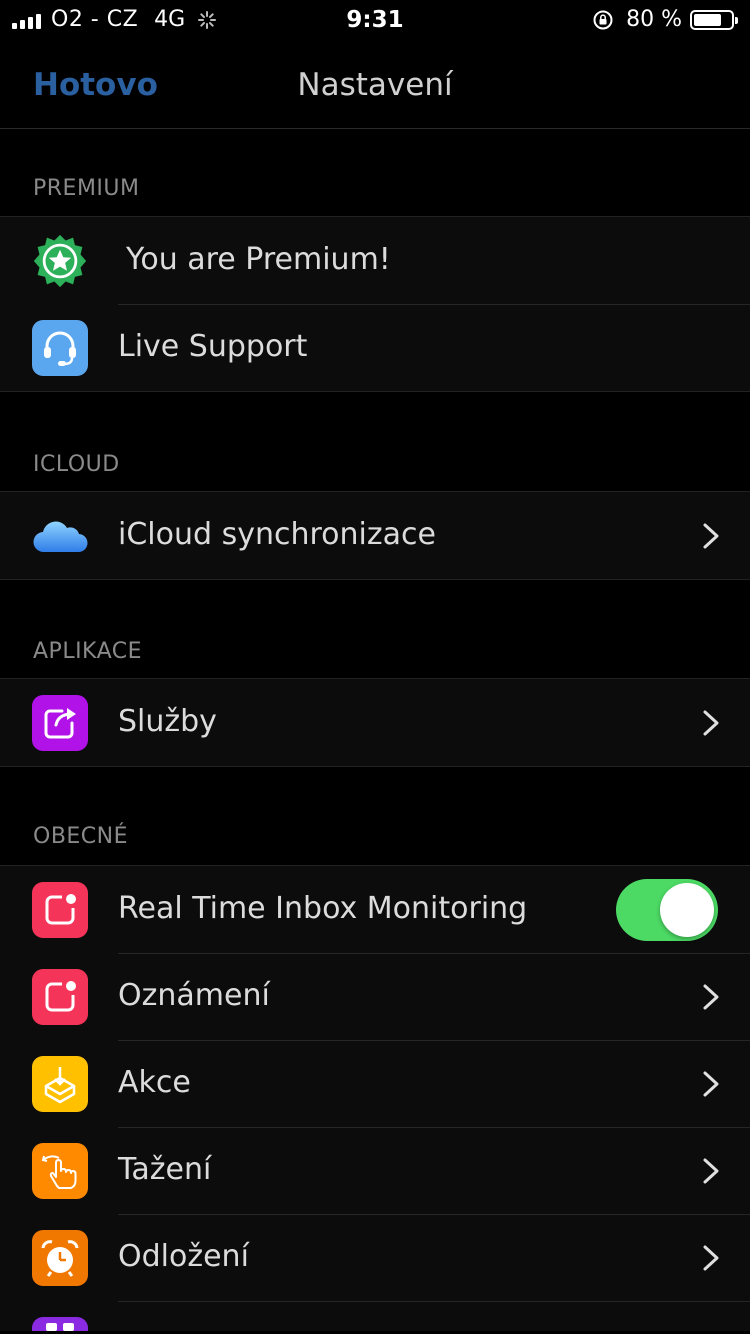 The width and height of the screenshot is (750, 1334). Describe the element at coordinates (323, 908) in the screenshot. I see `realtime-monitoring-label: Real Time Inbox Monitoring` at that location.